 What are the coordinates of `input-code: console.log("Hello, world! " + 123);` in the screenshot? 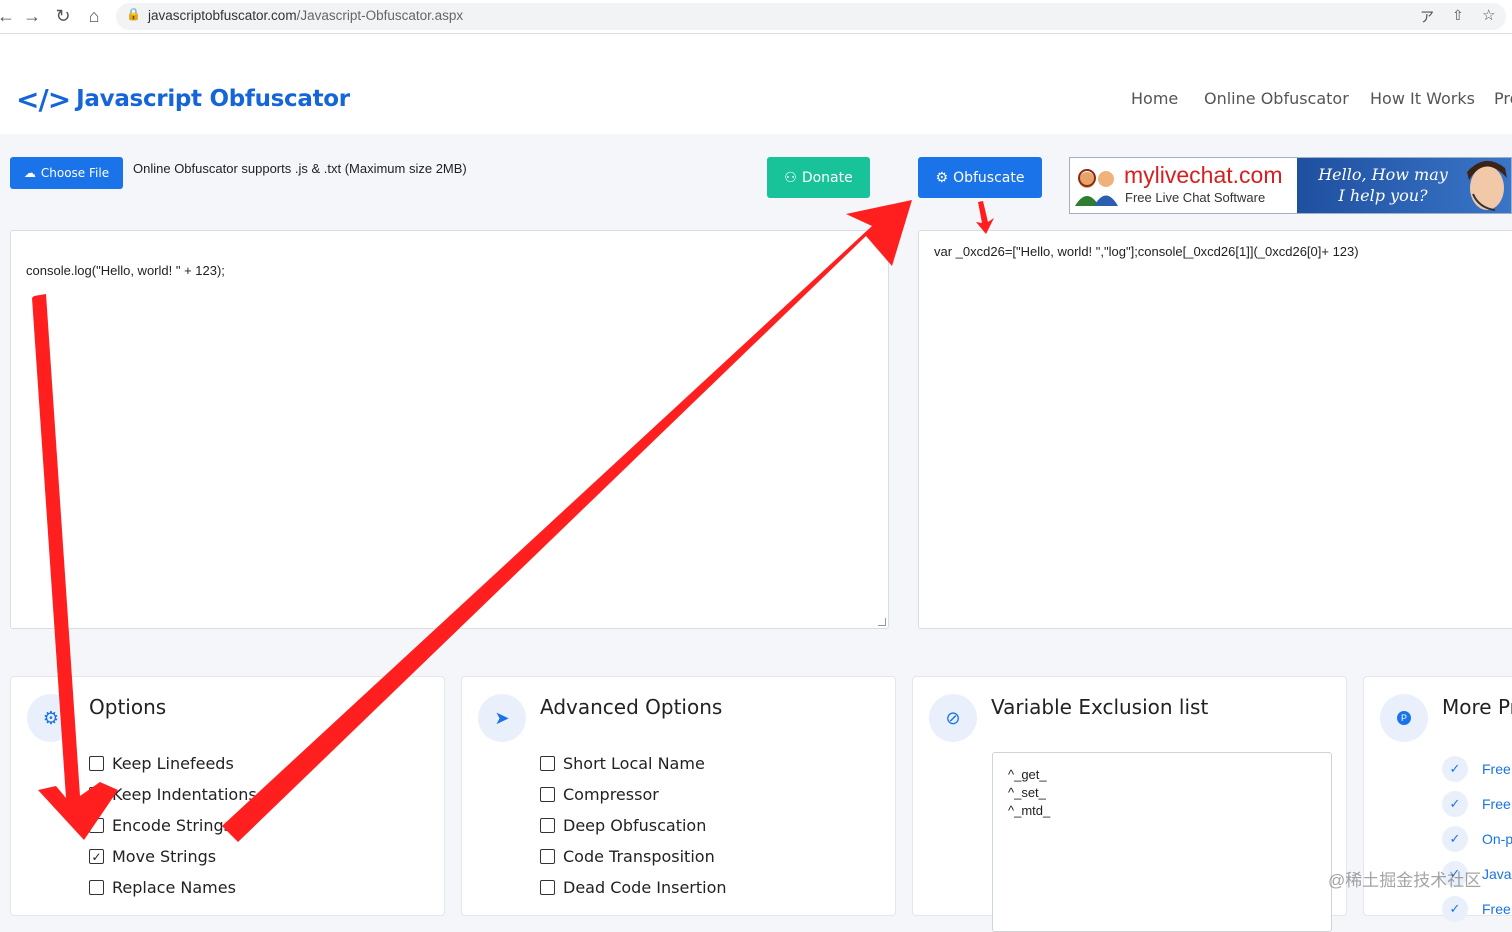 It's located at (125, 270).